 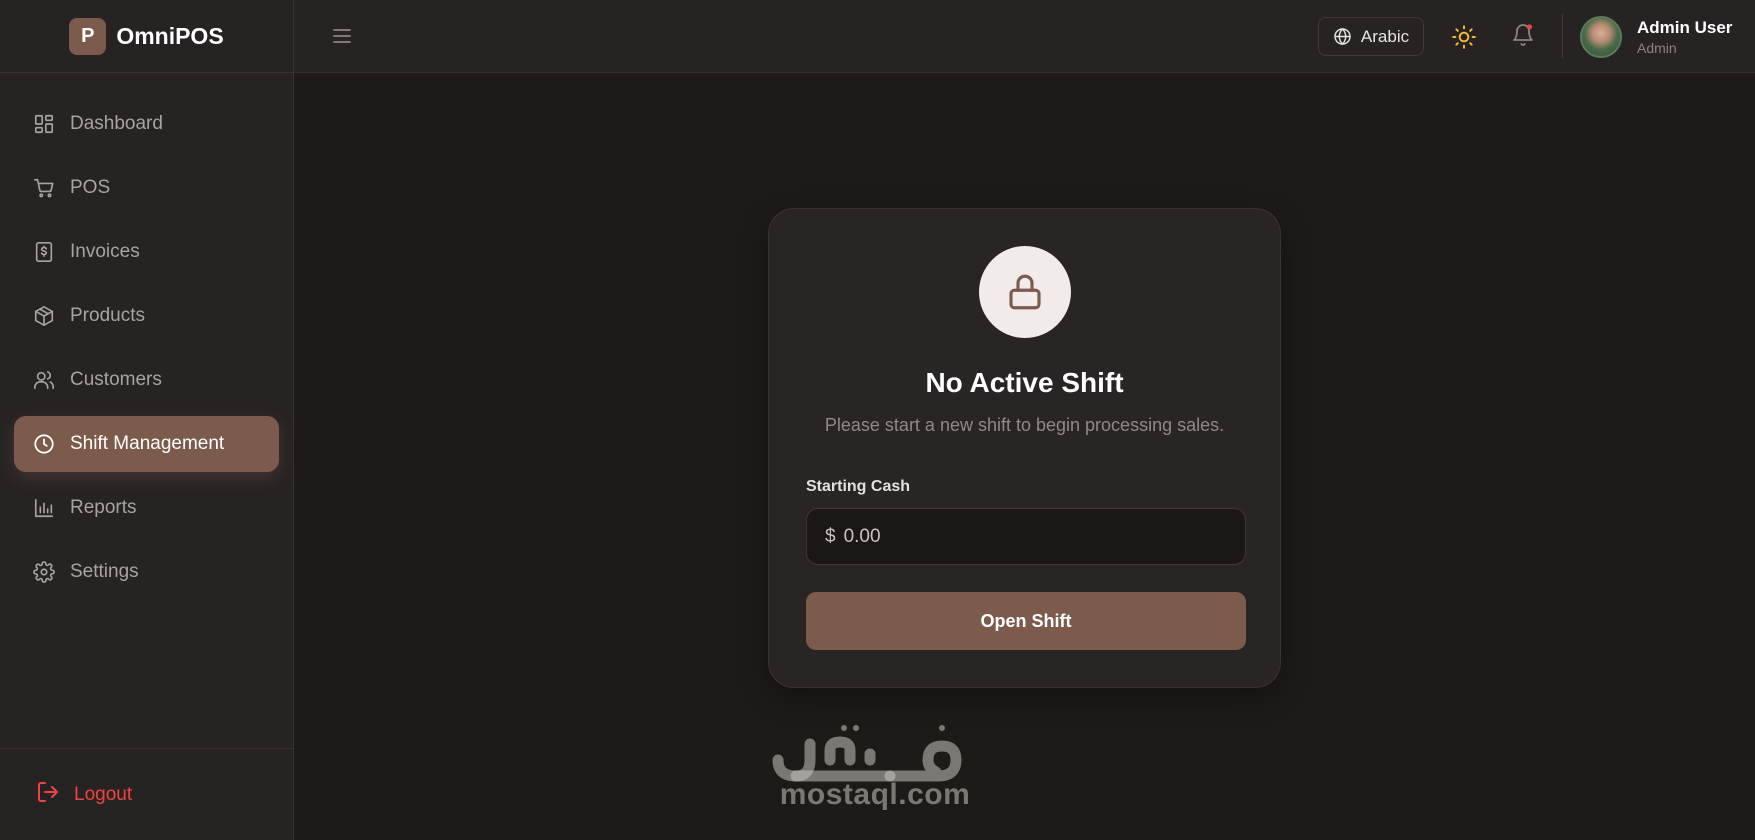 I want to click on sidebar-item-dashboard: Dashboard, so click(x=146, y=124).